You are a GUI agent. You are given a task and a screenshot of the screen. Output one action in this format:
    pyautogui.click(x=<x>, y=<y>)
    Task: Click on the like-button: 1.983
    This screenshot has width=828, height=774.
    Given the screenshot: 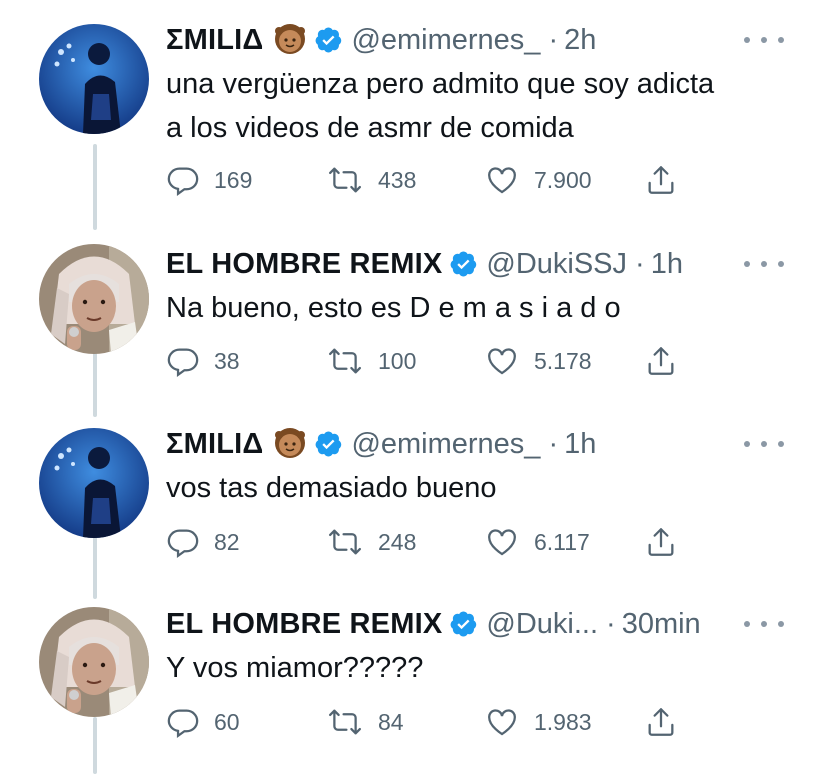 What is the action you would take?
    pyautogui.click(x=538, y=722)
    